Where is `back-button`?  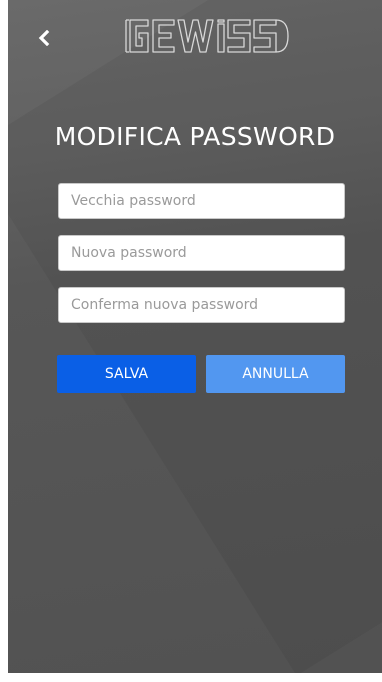 back-button is located at coordinates (44, 38).